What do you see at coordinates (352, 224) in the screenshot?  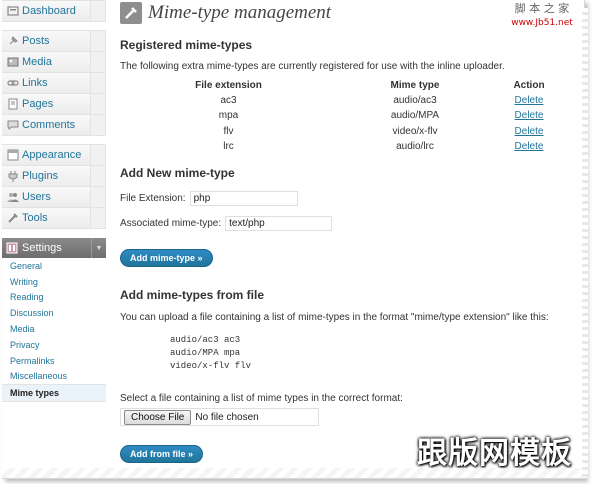 I see `mime-field-row: Associated mime-type: text/php` at bounding box center [352, 224].